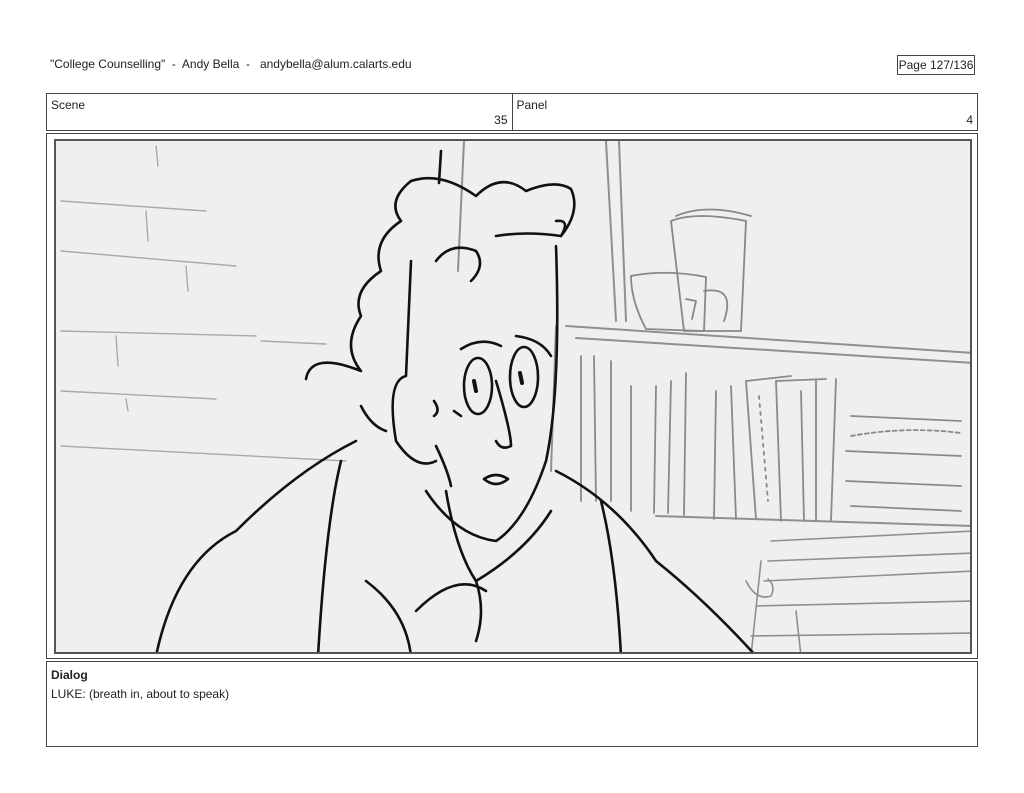  What do you see at coordinates (69, 675) in the screenshot?
I see `dialog-label: Dialog` at bounding box center [69, 675].